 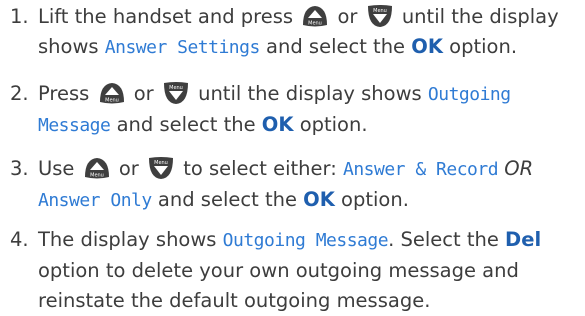 What do you see at coordinates (260, 168) in the screenshot?
I see `text: to select either:` at bounding box center [260, 168].